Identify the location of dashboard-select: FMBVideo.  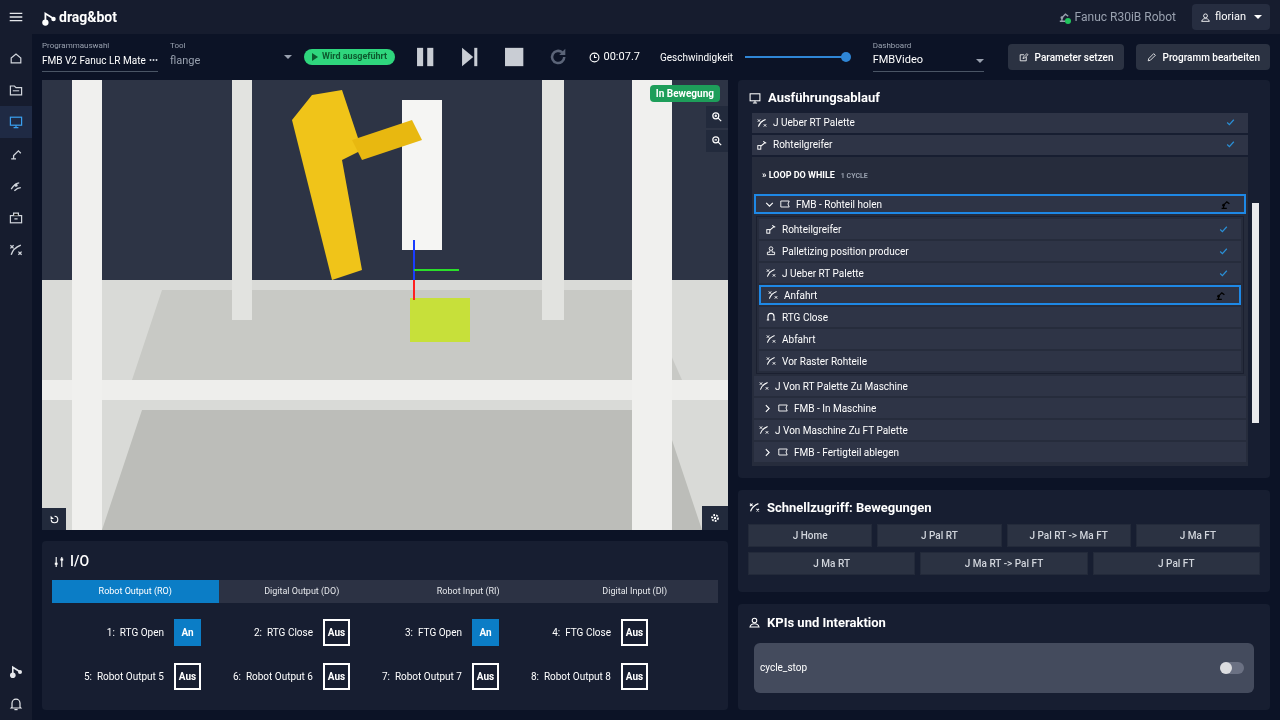
(928, 61).